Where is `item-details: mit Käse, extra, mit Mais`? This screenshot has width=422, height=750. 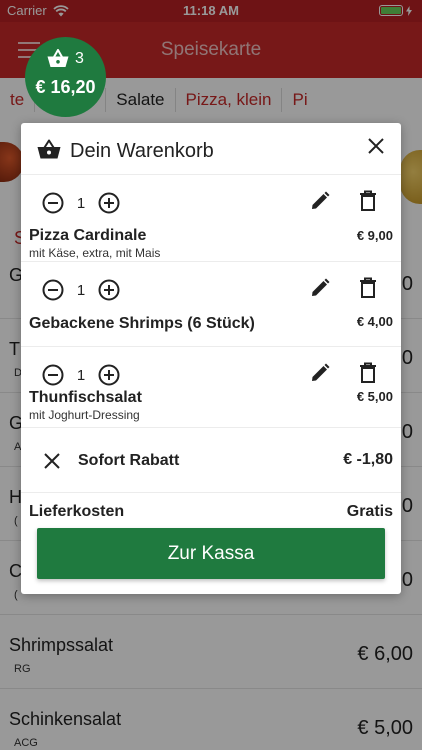 item-details: mit Käse, extra, mit Mais is located at coordinates (95, 253).